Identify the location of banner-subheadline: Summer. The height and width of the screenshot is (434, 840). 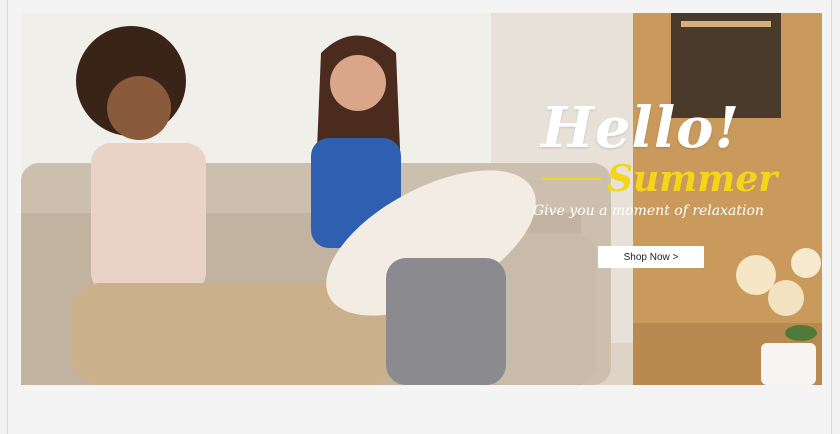
(692, 179).